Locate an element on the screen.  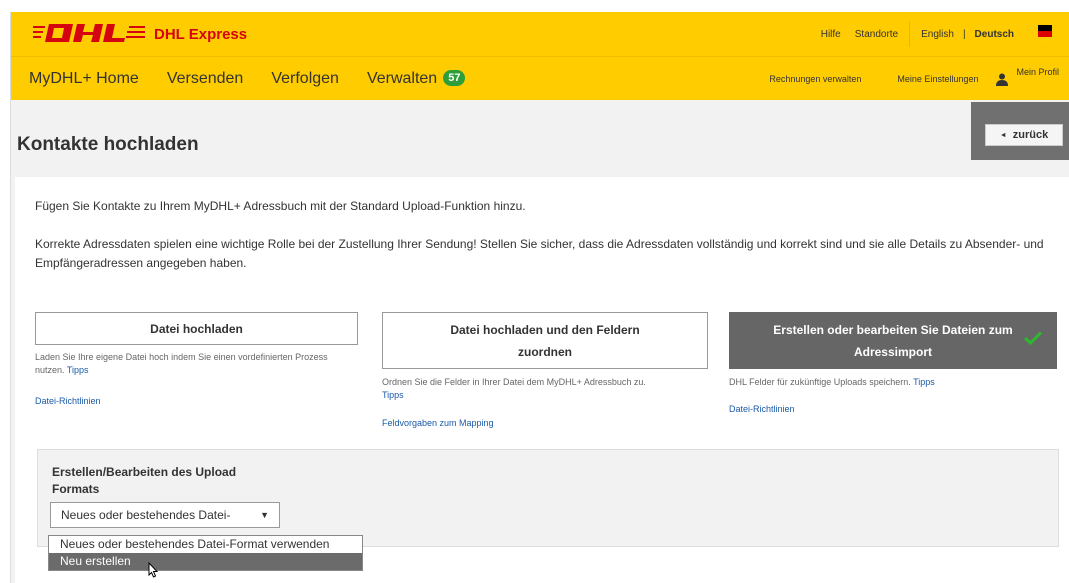
my-profile-label: Mein Profil is located at coordinates (1037, 71).